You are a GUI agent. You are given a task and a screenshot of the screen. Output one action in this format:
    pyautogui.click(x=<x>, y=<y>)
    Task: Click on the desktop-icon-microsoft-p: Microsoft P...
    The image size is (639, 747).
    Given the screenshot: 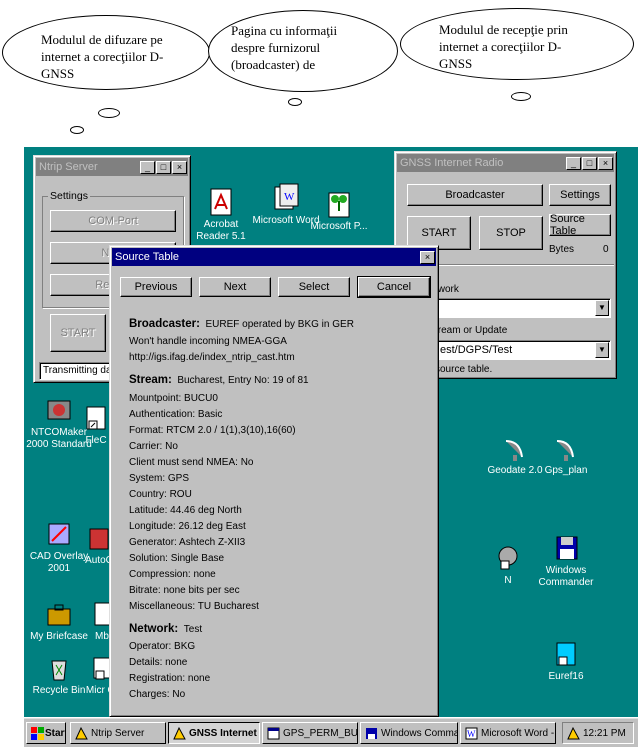 What is the action you would take?
    pyautogui.click(x=339, y=211)
    